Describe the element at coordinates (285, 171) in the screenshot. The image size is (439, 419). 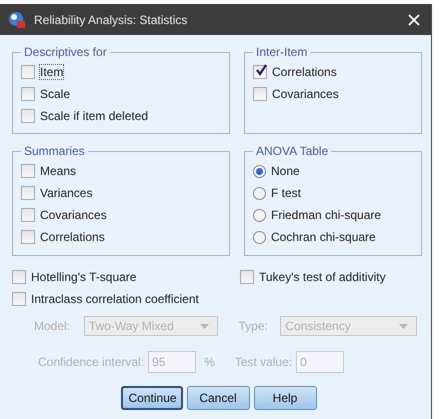
I see `radio-label: None` at that location.